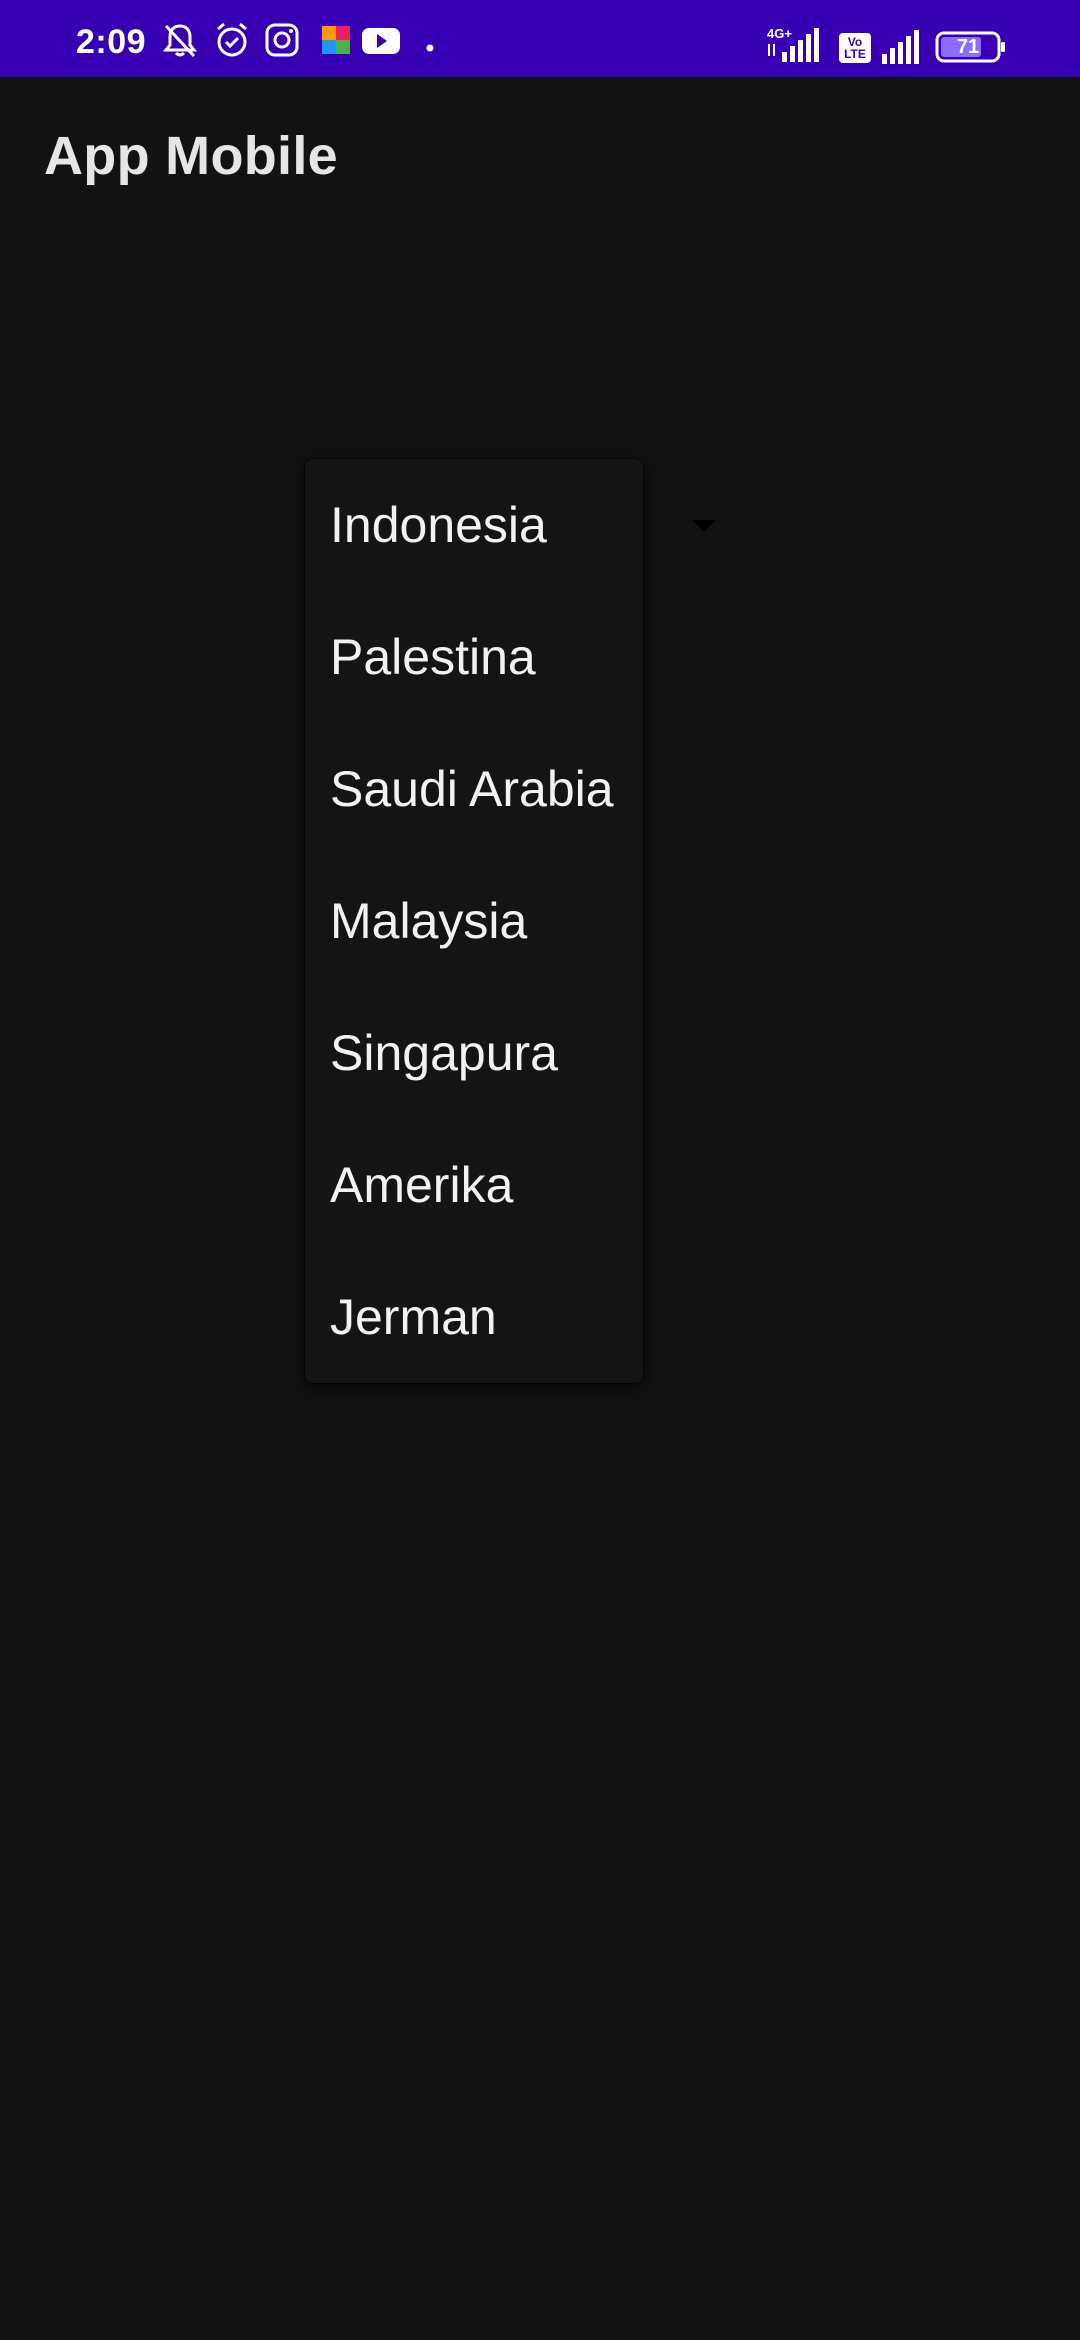 This screenshot has height=2340, width=1080. What do you see at coordinates (111, 42) in the screenshot?
I see `status-time: 2:09` at bounding box center [111, 42].